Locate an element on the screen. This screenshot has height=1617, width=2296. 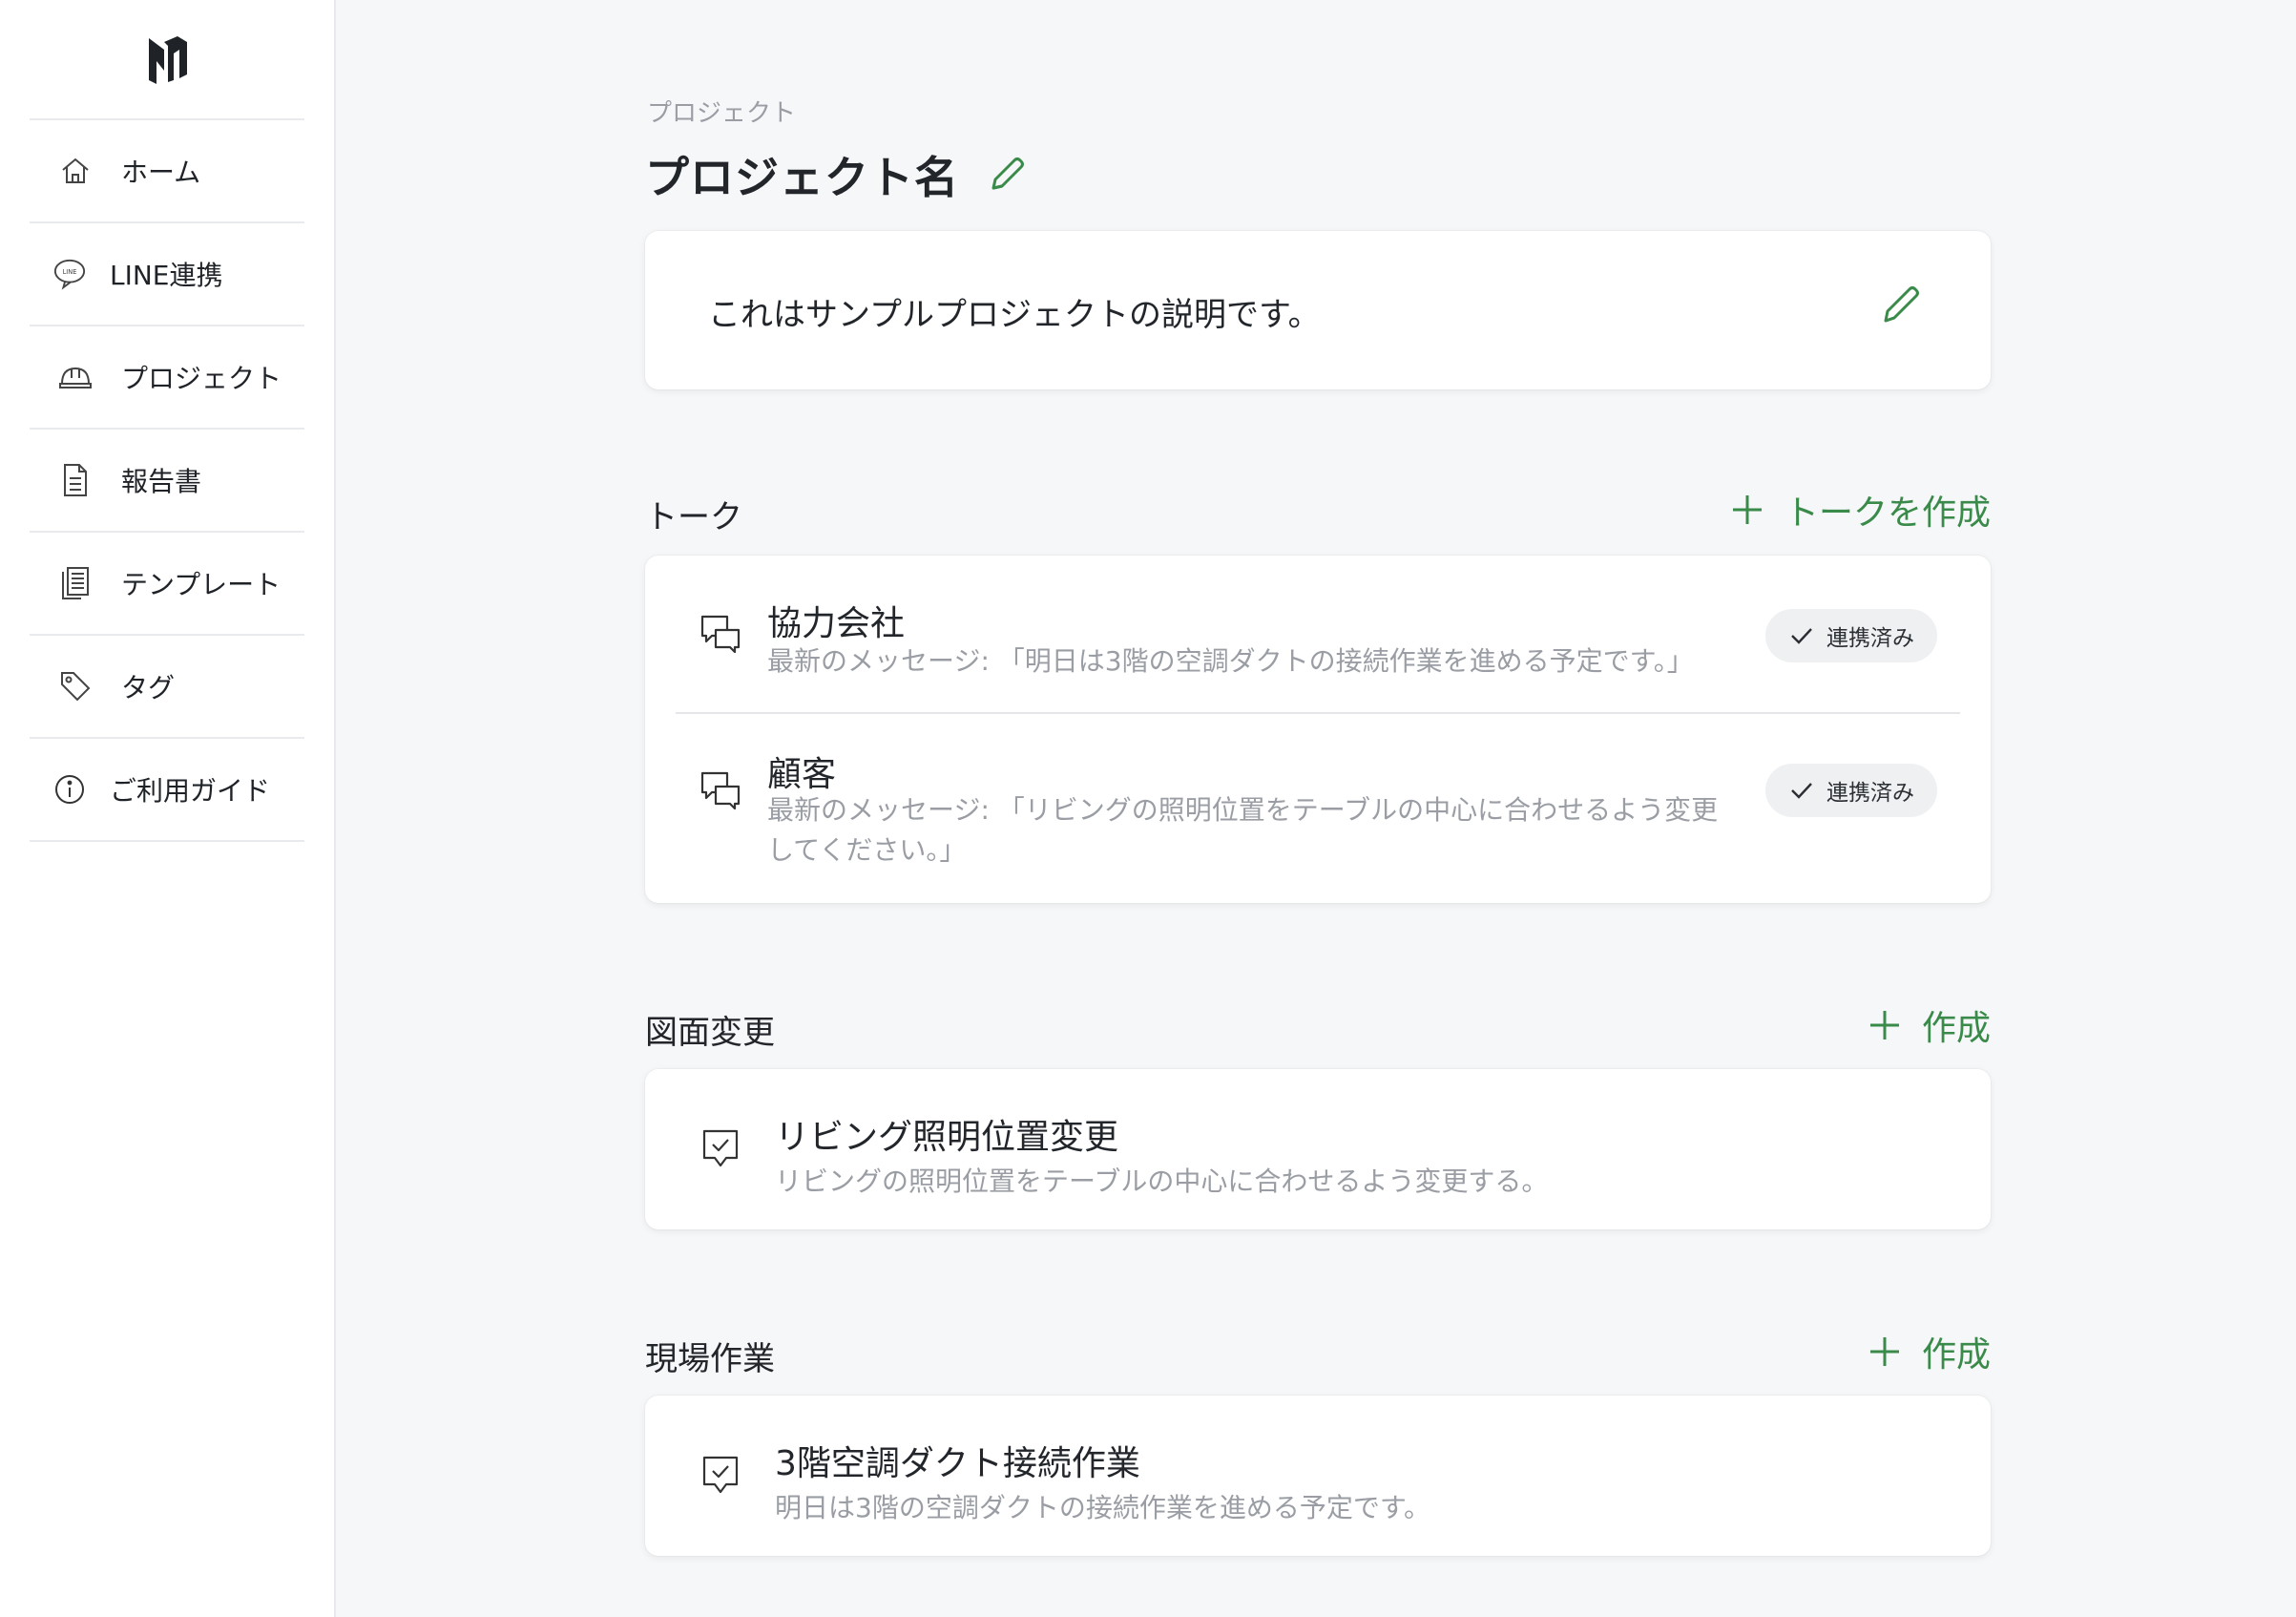
sidebar-item-label: ご利用ガイド is located at coordinates (190, 791).